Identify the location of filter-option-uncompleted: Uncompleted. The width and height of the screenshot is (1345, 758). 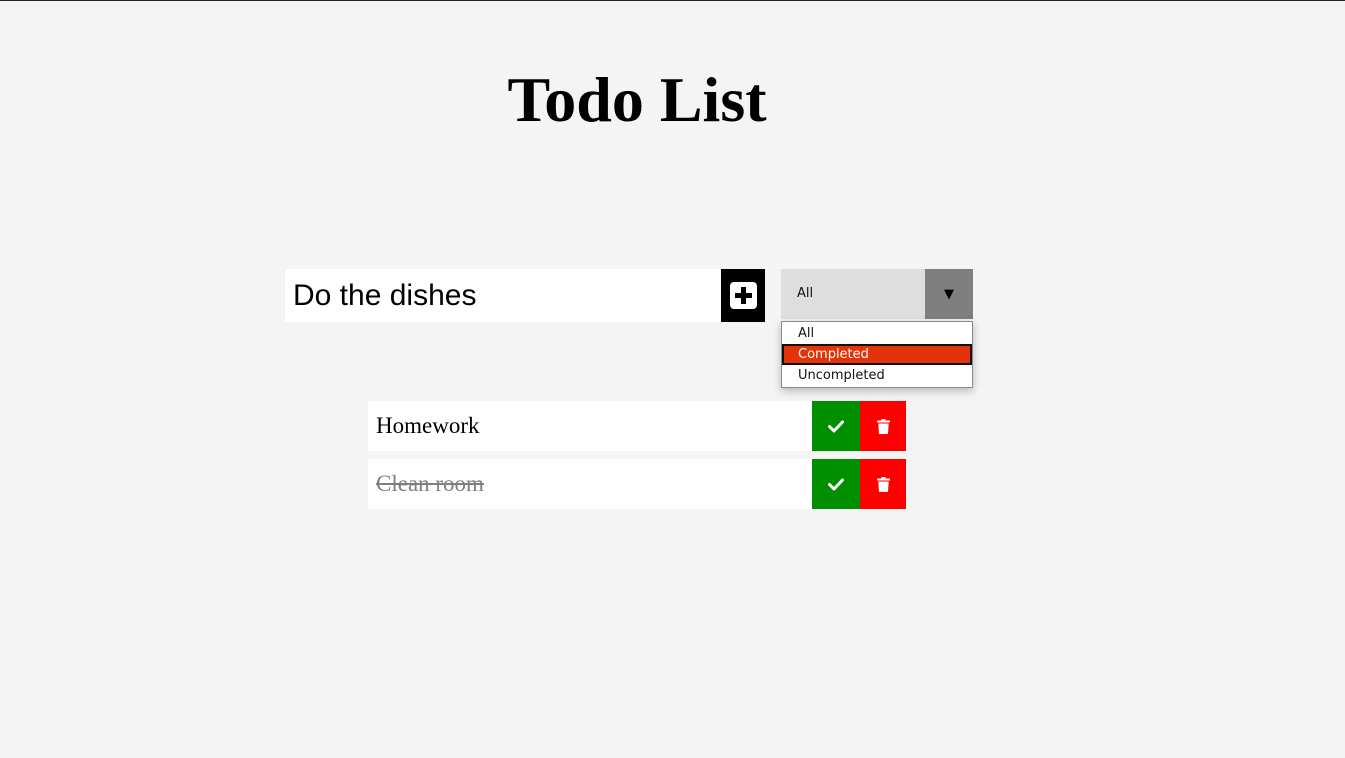
(877, 375).